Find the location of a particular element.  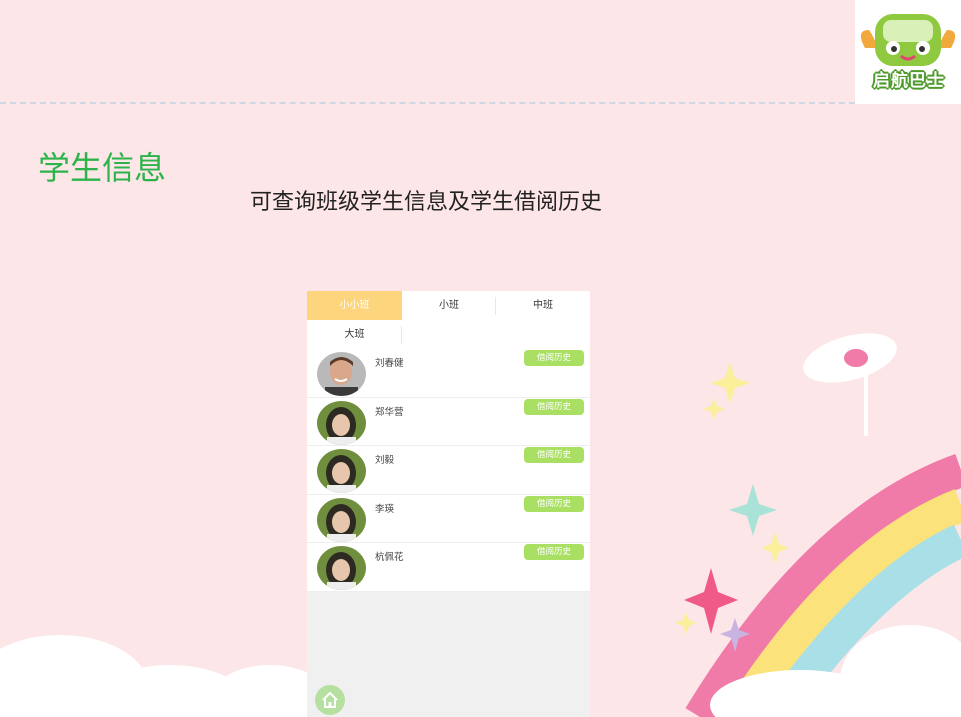

class-tabs: 小小班 小班 中班 大班 is located at coordinates (448, 320).